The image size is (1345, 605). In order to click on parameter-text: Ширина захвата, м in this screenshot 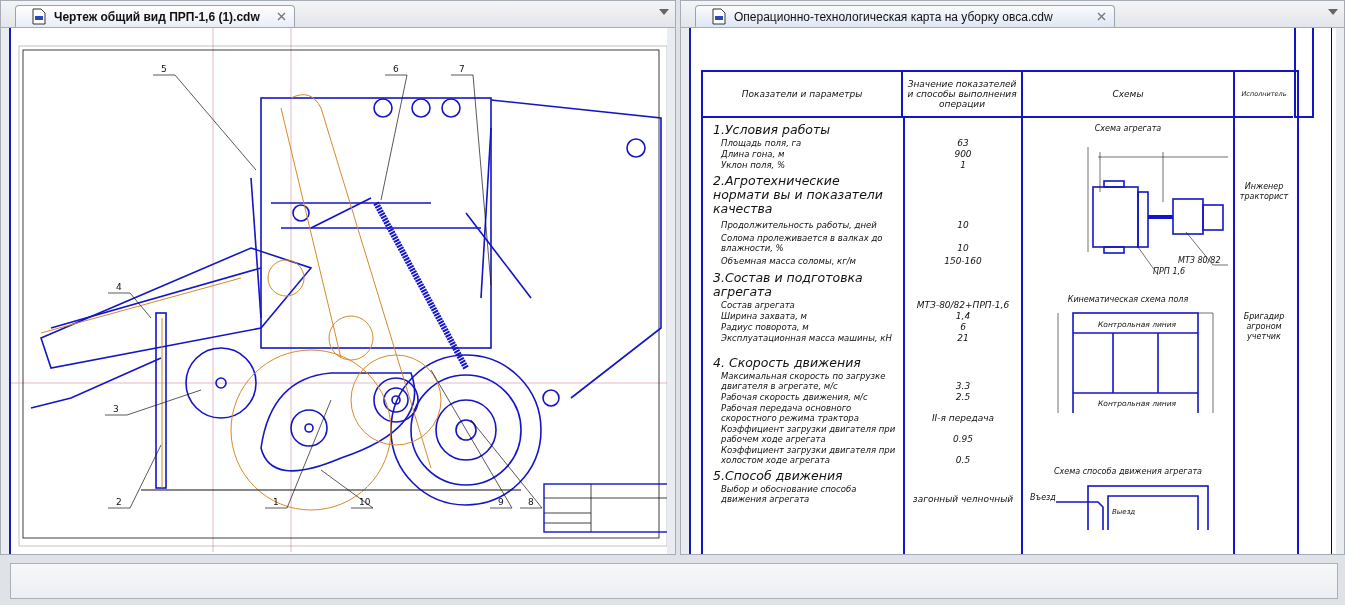, I will do `click(764, 316)`.